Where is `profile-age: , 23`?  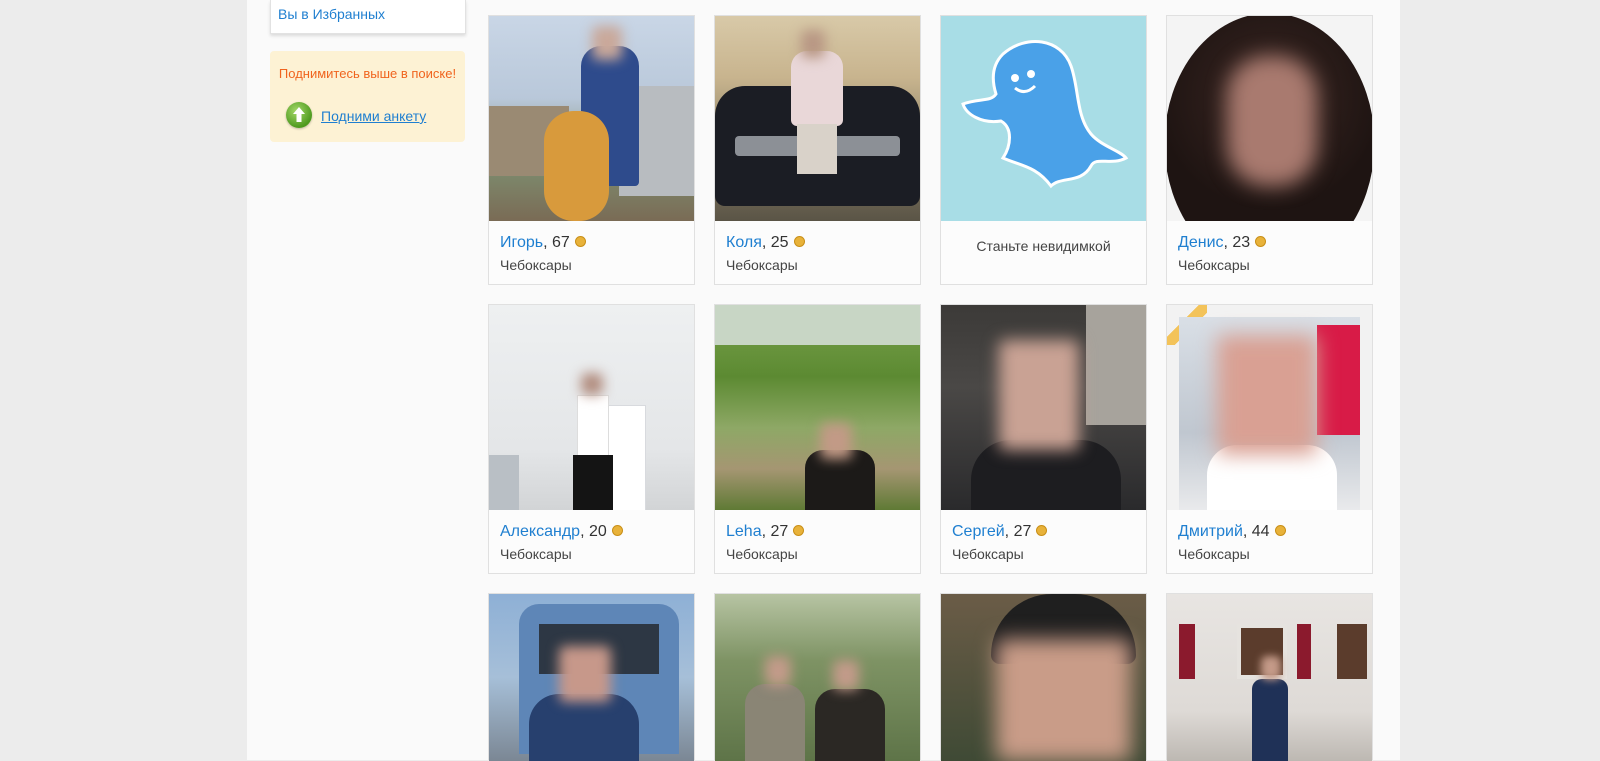 profile-age: , 23 is located at coordinates (1237, 242).